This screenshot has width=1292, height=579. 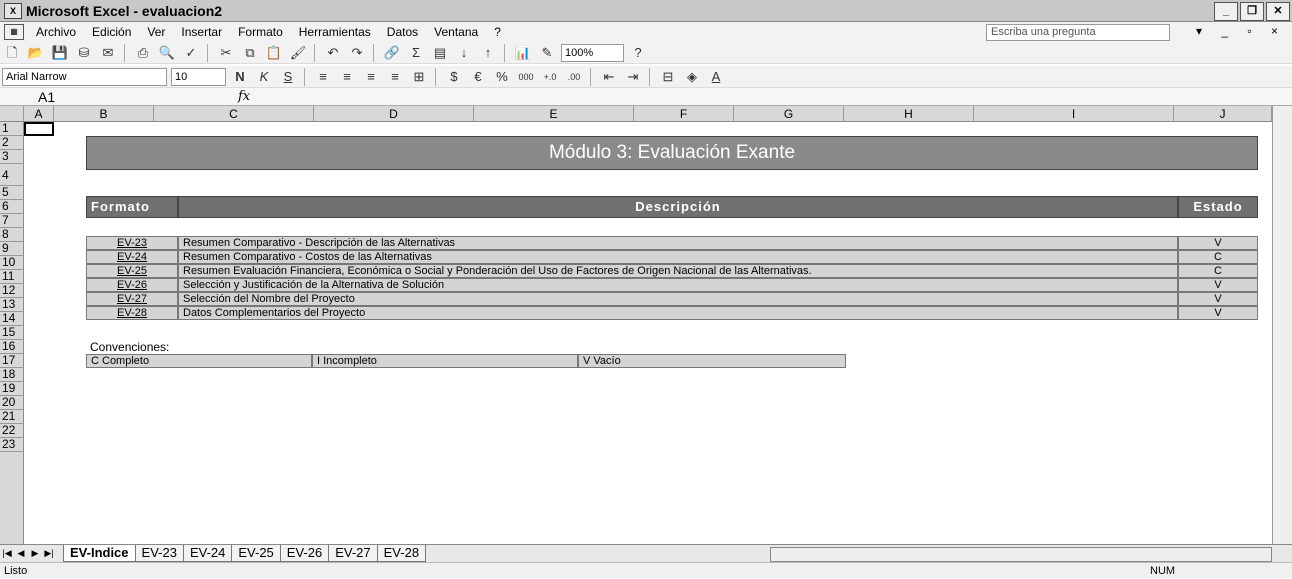 I want to click on format-link-ev26: EV-26, so click(x=132, y=285).